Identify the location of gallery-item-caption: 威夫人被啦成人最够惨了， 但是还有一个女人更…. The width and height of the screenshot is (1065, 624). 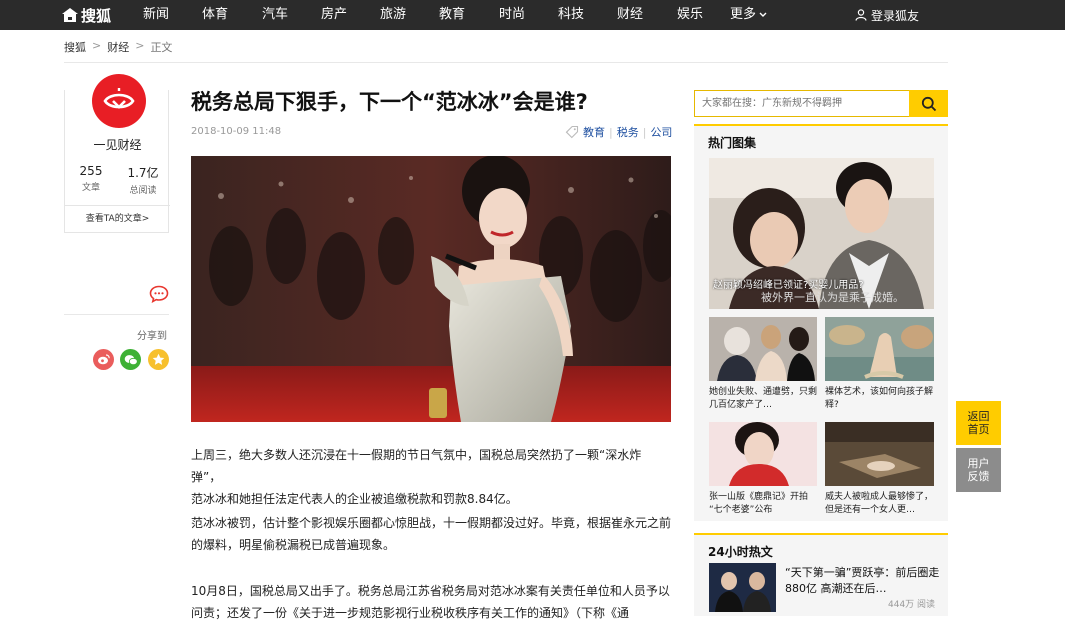
(880, 504).